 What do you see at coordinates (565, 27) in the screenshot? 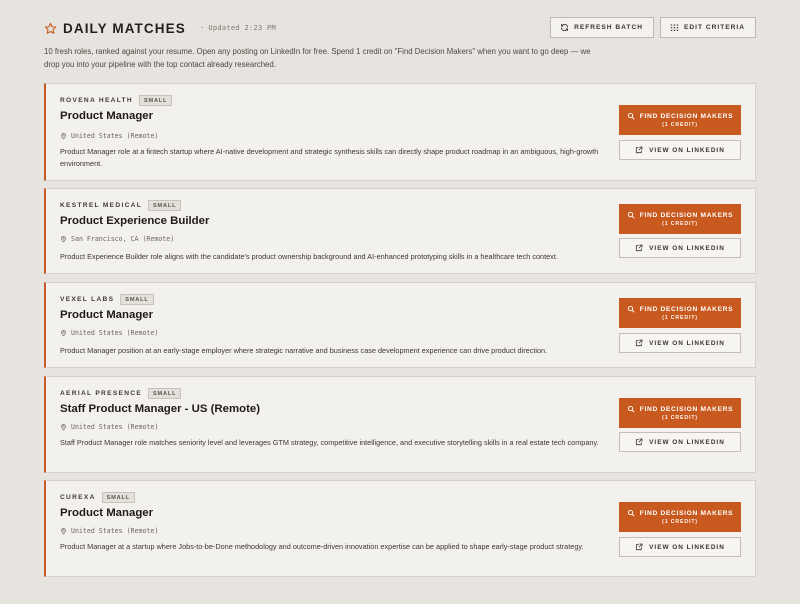
I see `refresh-icon` at bounding box center [565, 27].